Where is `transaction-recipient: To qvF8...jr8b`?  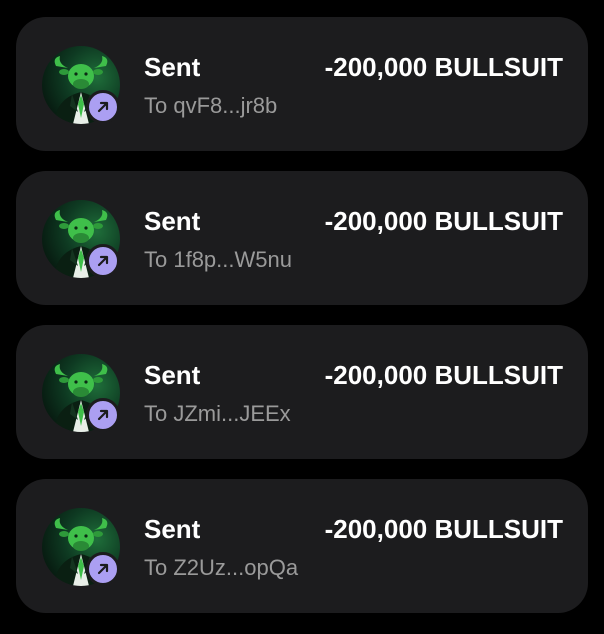 transaction-recipient: To qvF8...jr8b is located at coordinates (211, 105).